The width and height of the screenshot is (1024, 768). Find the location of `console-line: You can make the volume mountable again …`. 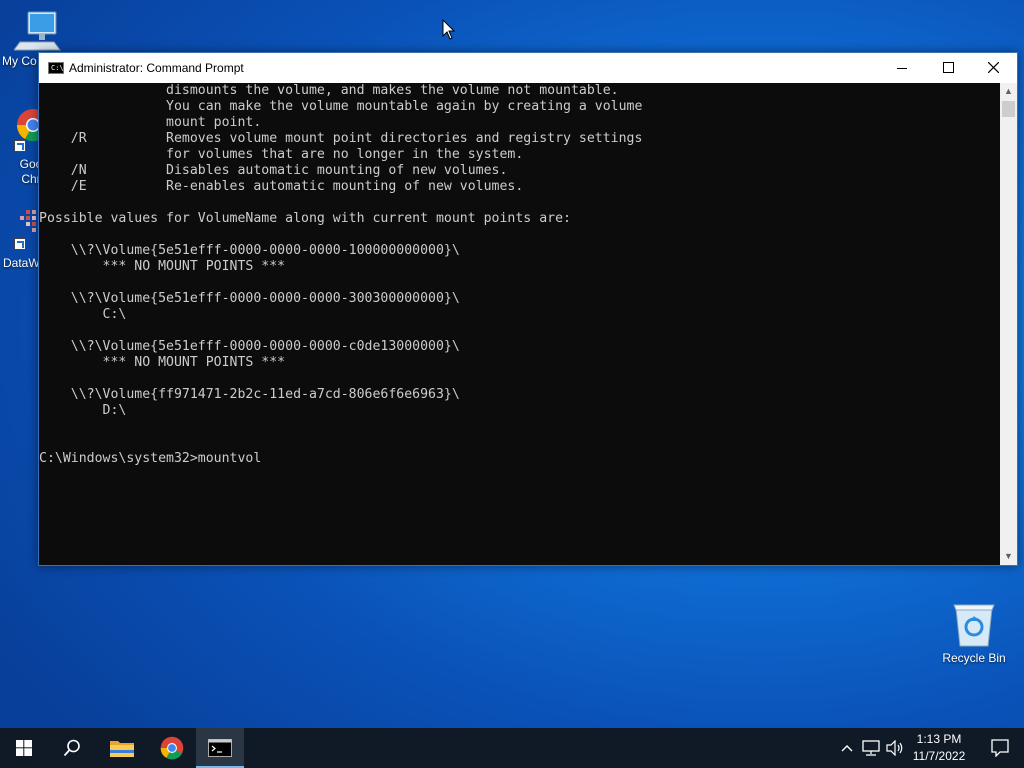

console-line: You can make the volume mountable again … is located at coordinates (341, 106).